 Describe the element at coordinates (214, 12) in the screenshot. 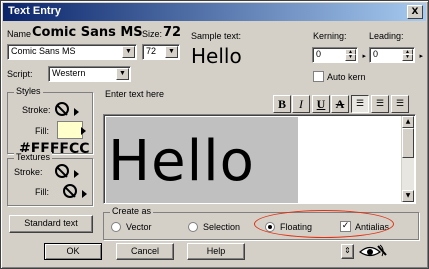

I see `title-bar: Text Entry X` at that location.